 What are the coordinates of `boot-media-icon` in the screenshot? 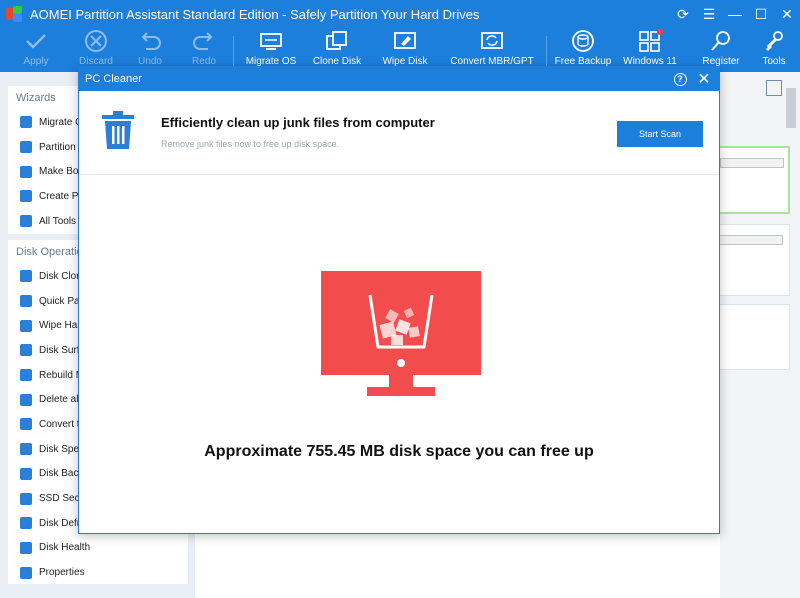 It's located at (26, 171).